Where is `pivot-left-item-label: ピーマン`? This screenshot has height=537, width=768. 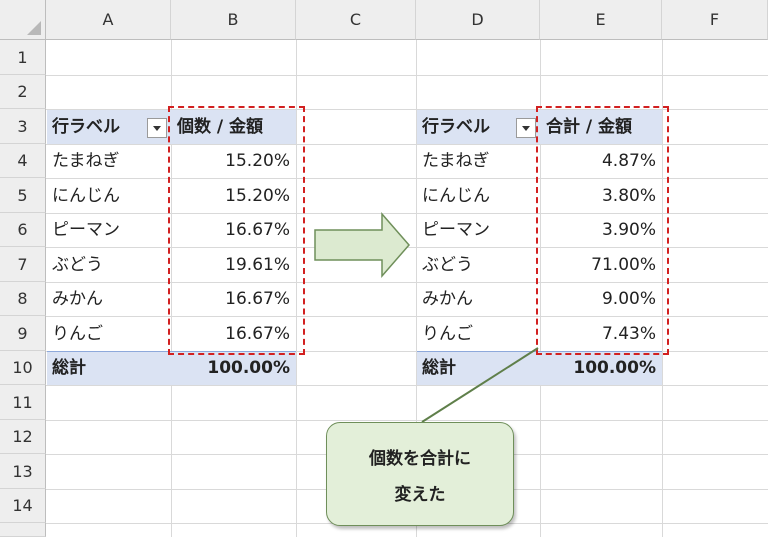
pivot-left-item-label: ピーマン is located at coordinates (108, 230).